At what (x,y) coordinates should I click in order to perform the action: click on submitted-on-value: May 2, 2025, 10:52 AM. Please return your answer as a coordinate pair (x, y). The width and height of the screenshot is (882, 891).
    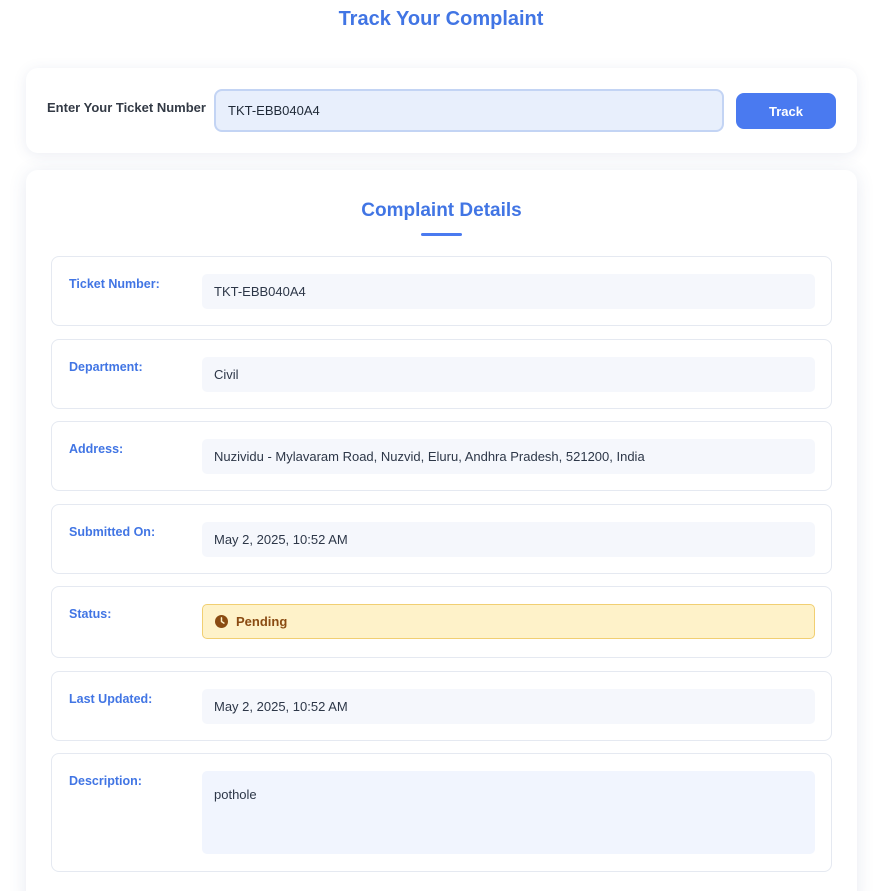
    Looking at the image, I should click on (508, 539).